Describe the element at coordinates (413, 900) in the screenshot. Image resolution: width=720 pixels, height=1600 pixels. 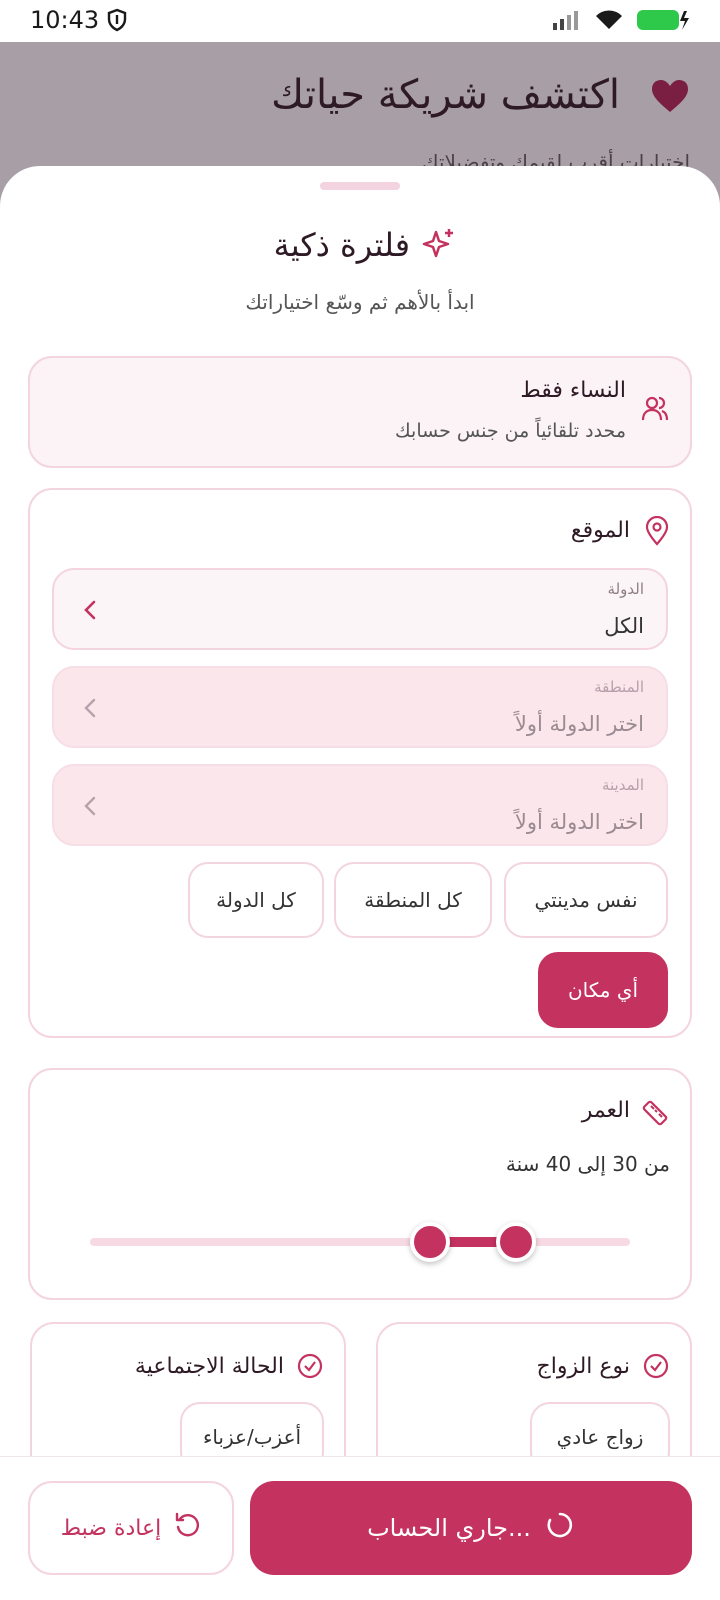
I see `chip-whole-region: كل المنطقة` at that location.